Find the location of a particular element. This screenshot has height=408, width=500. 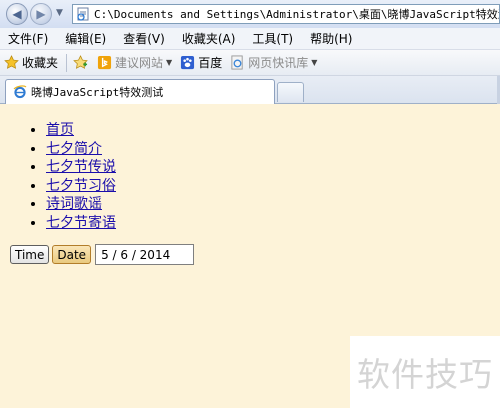

web-slice-gallery-button: 网页快讯库 ▼ is located at coordinates (273, 62).